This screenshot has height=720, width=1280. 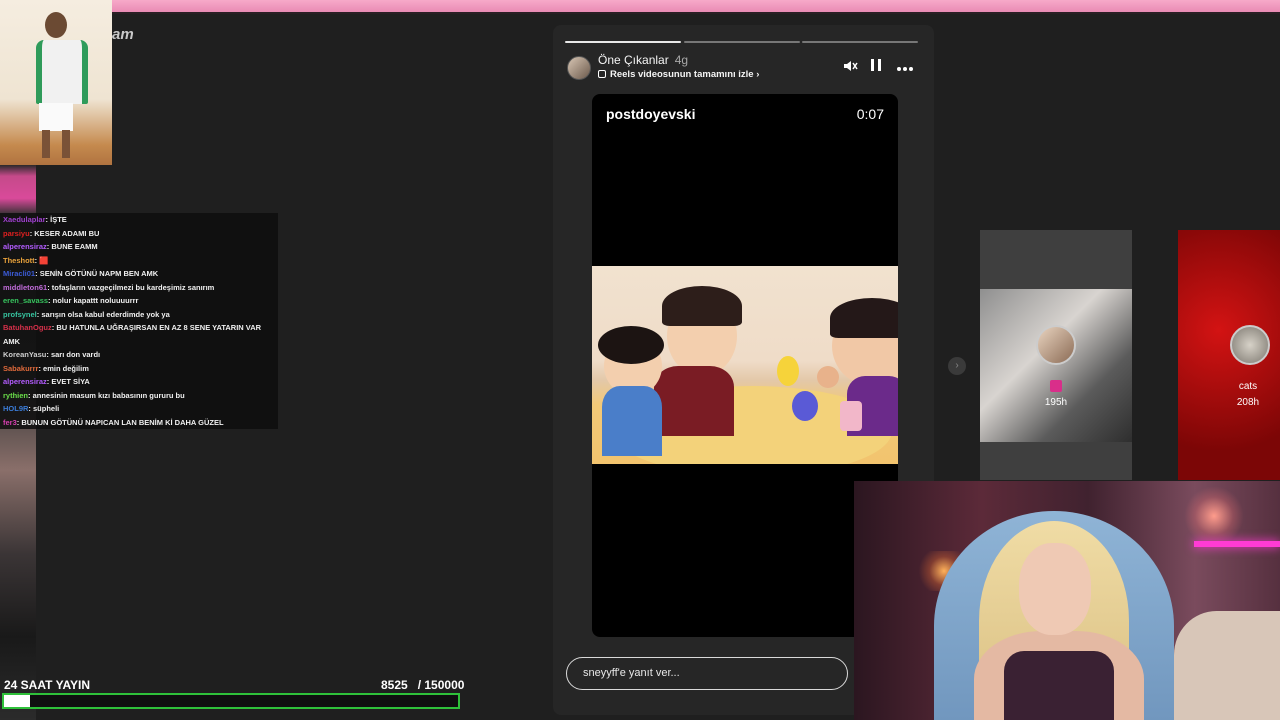 I want to click on chat-username: HOL9R, so click(x=16, y=408).